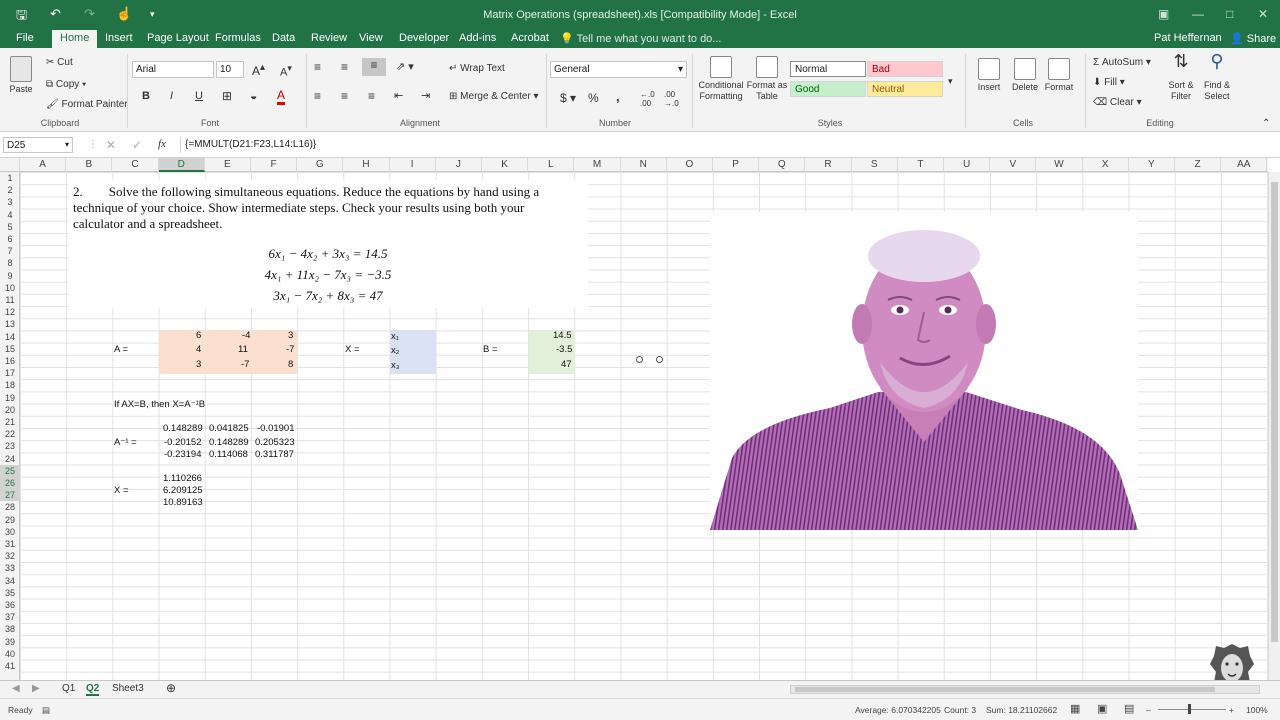 Image resolution: width=1280 pixels, height=720 pixels. Describe the element at coordinates (1198, 165) in the screenshot. I see `column-header-z: Z` at that location.